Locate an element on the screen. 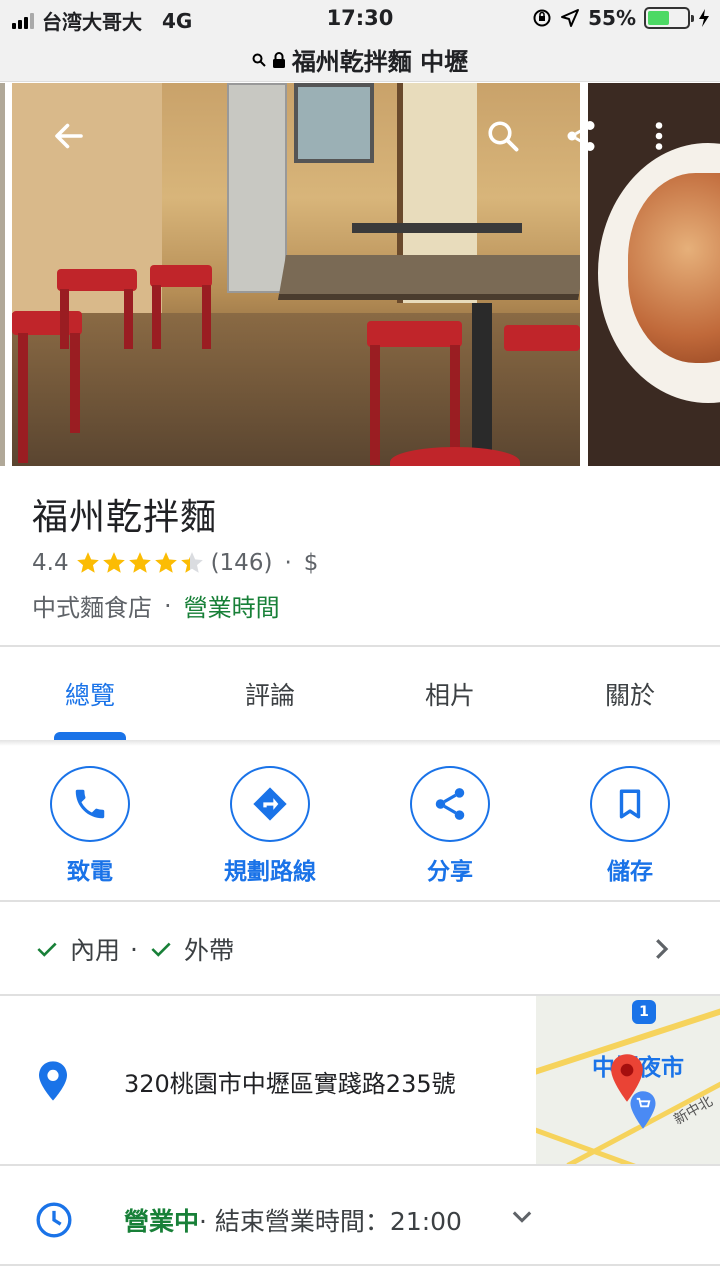 The height and width of the screenshot is (1280, 720). place-header: 福州乾拌麵 4.4 (146) · $ 中式麵食店 · 營業時間 is located at coordinates (362, 555).